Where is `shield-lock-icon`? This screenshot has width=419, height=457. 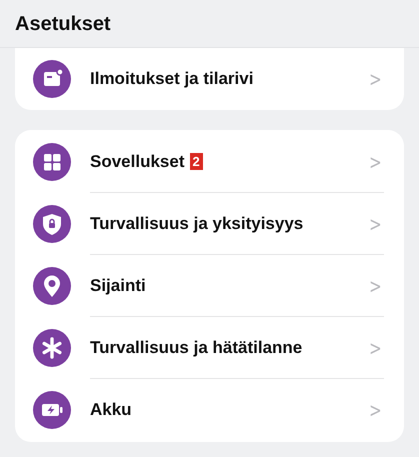 shield-lock-icon is located at coordinates (52, 224).